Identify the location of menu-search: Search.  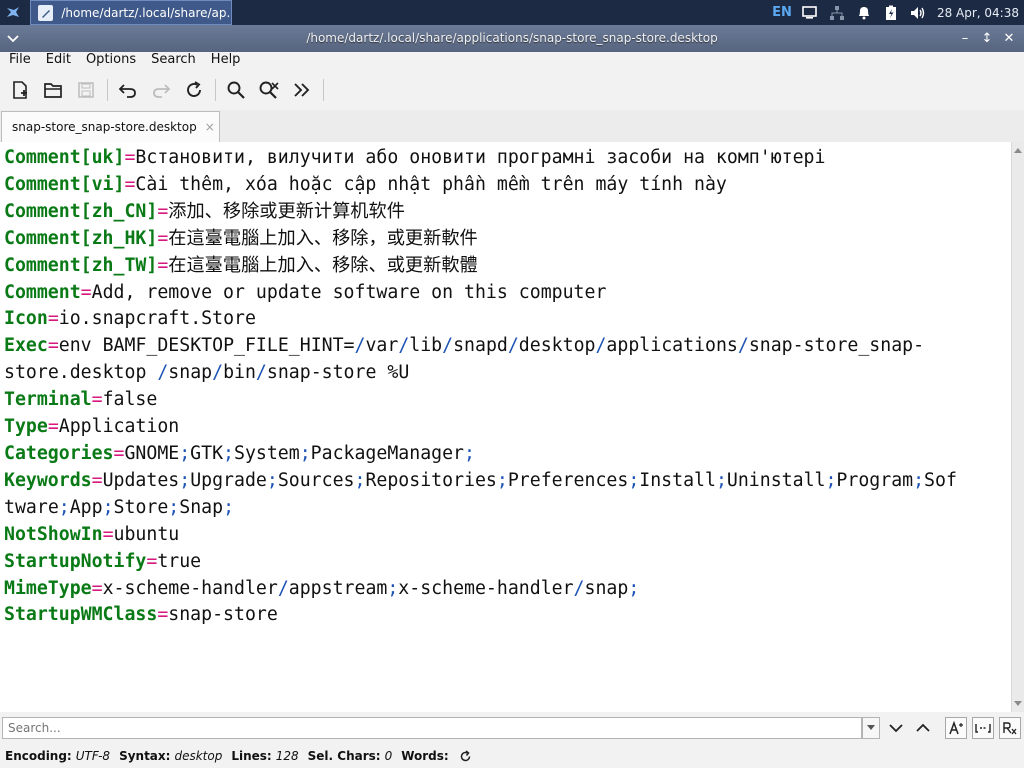
(172, 61).